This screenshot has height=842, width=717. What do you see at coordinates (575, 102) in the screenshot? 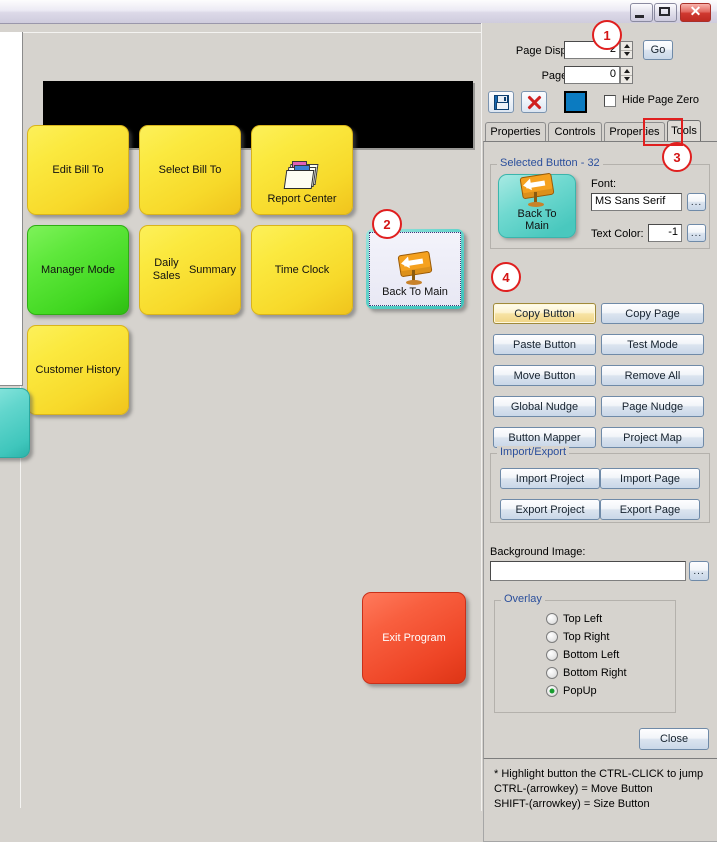
I see `color-swatch-button` at bounding box center [575, 102].